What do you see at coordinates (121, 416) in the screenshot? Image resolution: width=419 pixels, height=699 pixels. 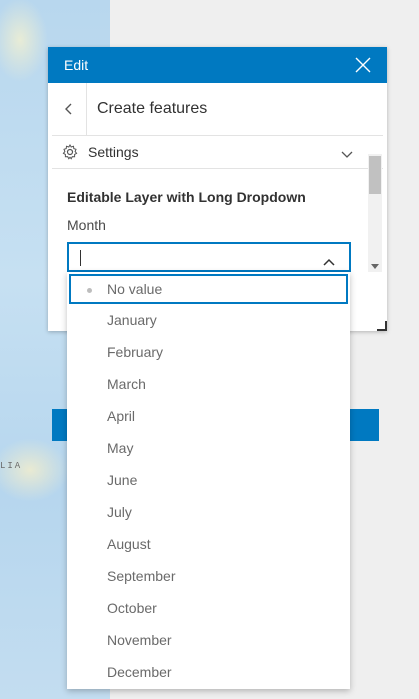 I see `option-label: April` at bounding box center [121, 416].